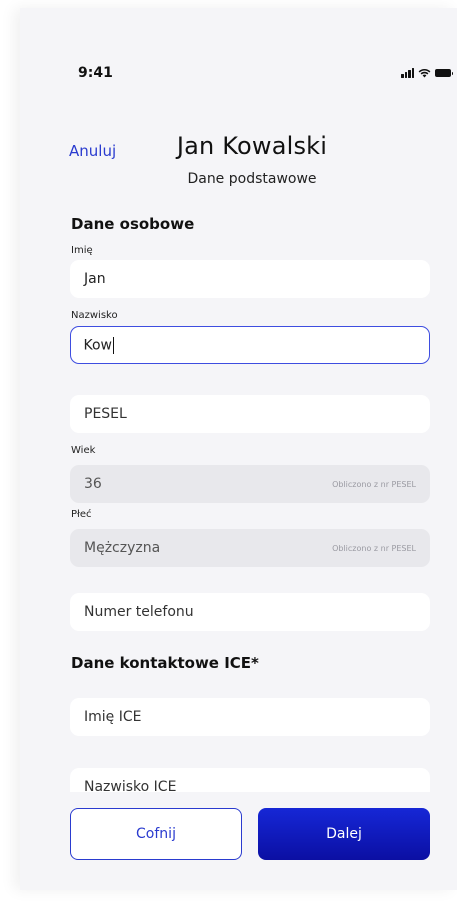 The height and width of the screenshot is (906, 457). Describe the element at coordinates (81, 514) in the screenshot. I see `gender-label: Płeć` at that location.